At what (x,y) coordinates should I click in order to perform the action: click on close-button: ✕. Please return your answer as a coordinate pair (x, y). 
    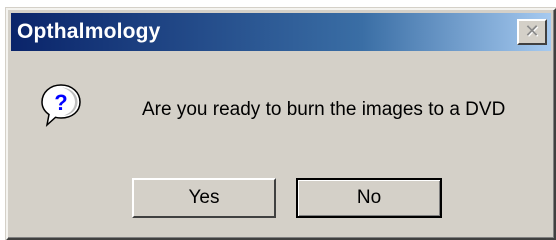
    Looking at the image, I should click on (532, 32).